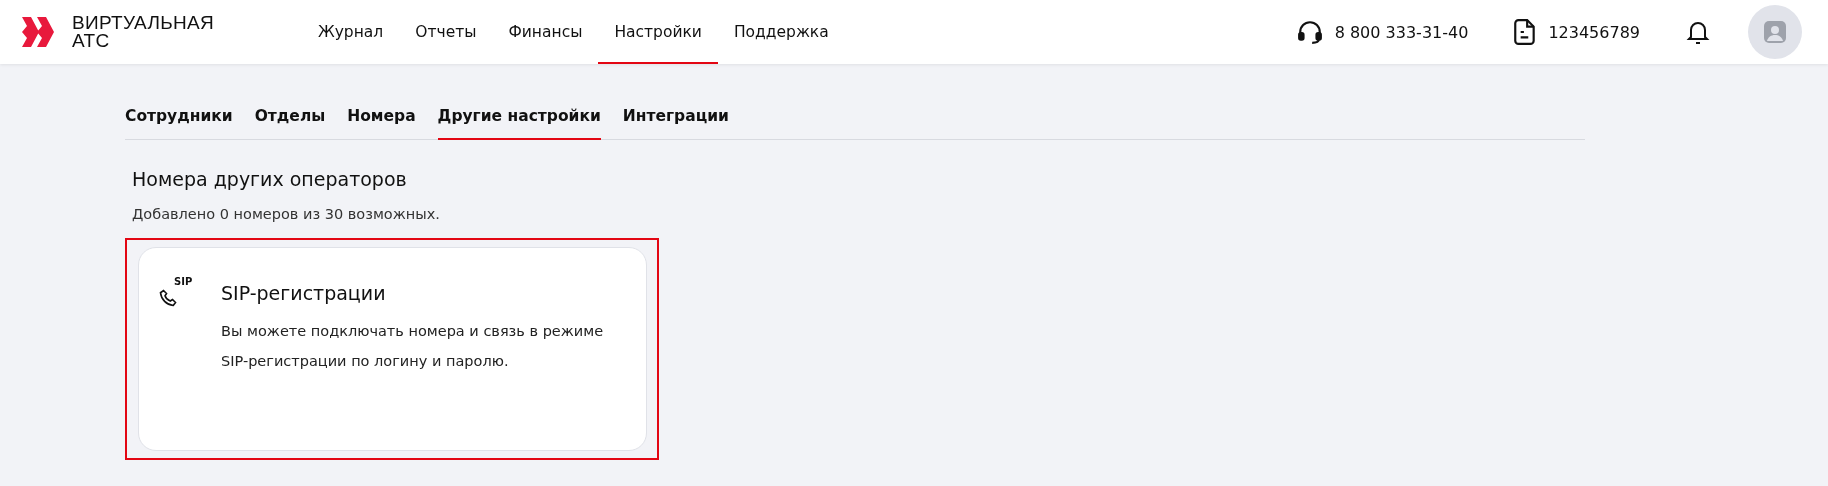 The height and width of the screenshot is (486, 1828). Describe the element at coordinates (168, 298) in the screenshot. I see `phone-icon` at that location.